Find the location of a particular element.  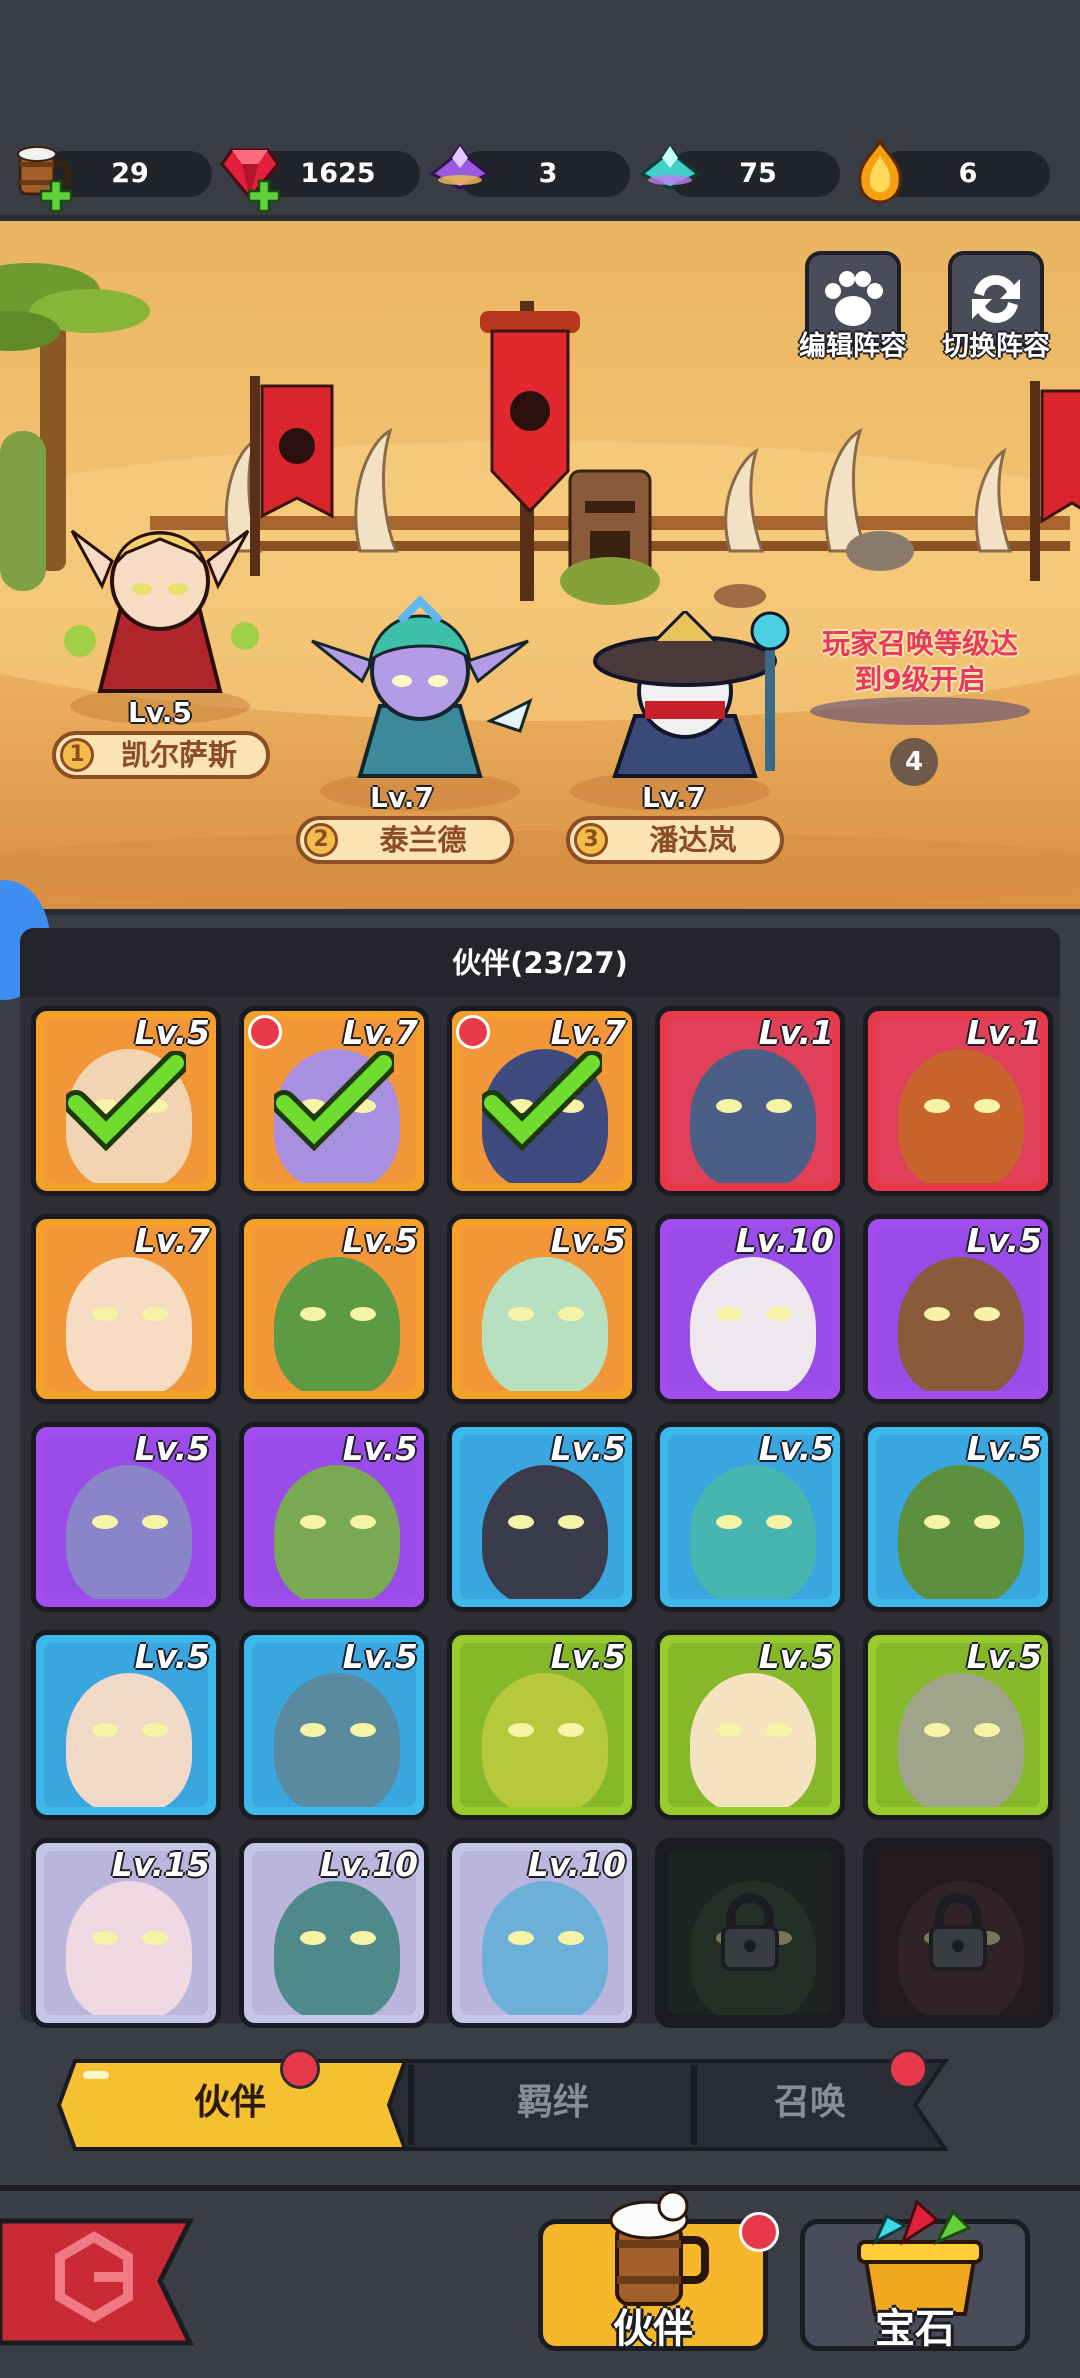

add-mugs-icon is located at coordinates (56, 196).